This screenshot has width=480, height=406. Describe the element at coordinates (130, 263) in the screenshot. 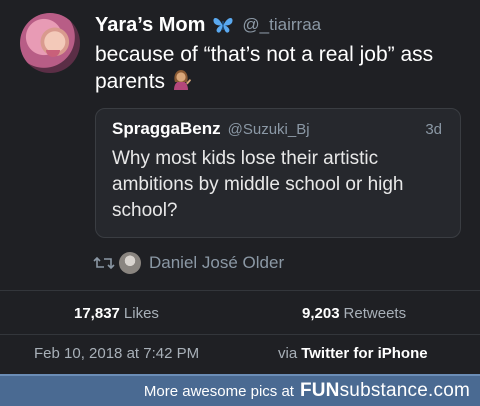

I see `retweeter-avatar` at that location.